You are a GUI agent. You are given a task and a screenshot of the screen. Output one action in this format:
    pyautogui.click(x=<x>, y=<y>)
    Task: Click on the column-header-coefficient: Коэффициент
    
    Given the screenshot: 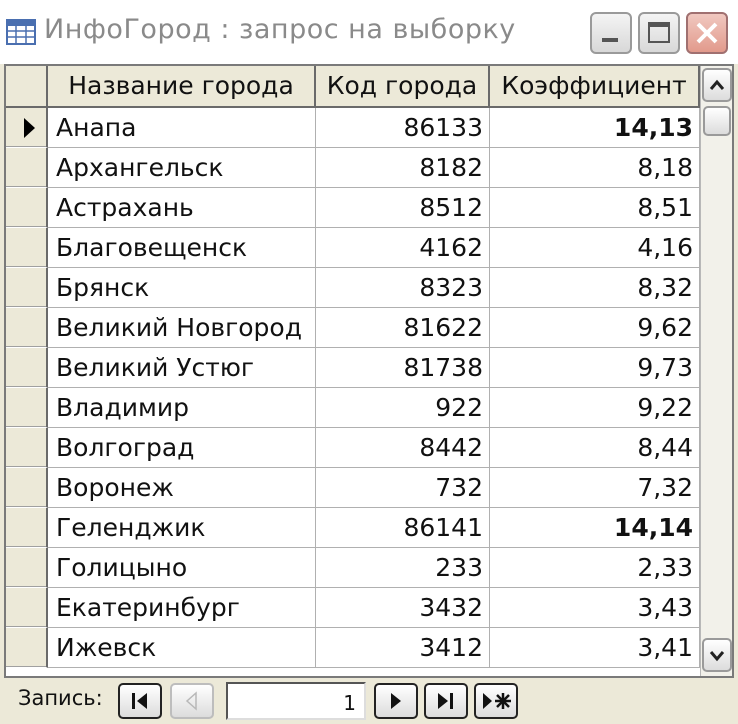 What is the action you would take?
    pyautogui.click(x=595, y=86)
    